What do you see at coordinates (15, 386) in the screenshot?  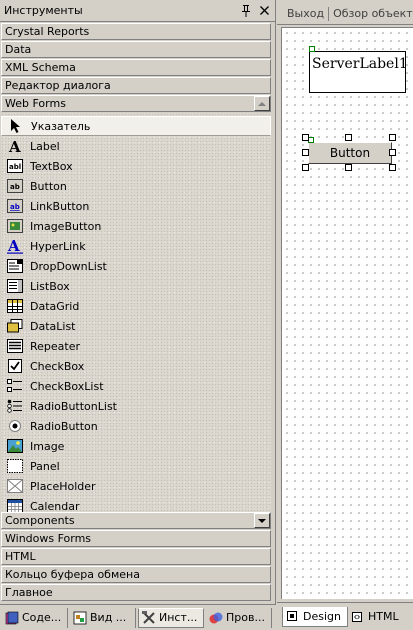 I see `checkboxlist-icon` at bounding box center [15, 386].